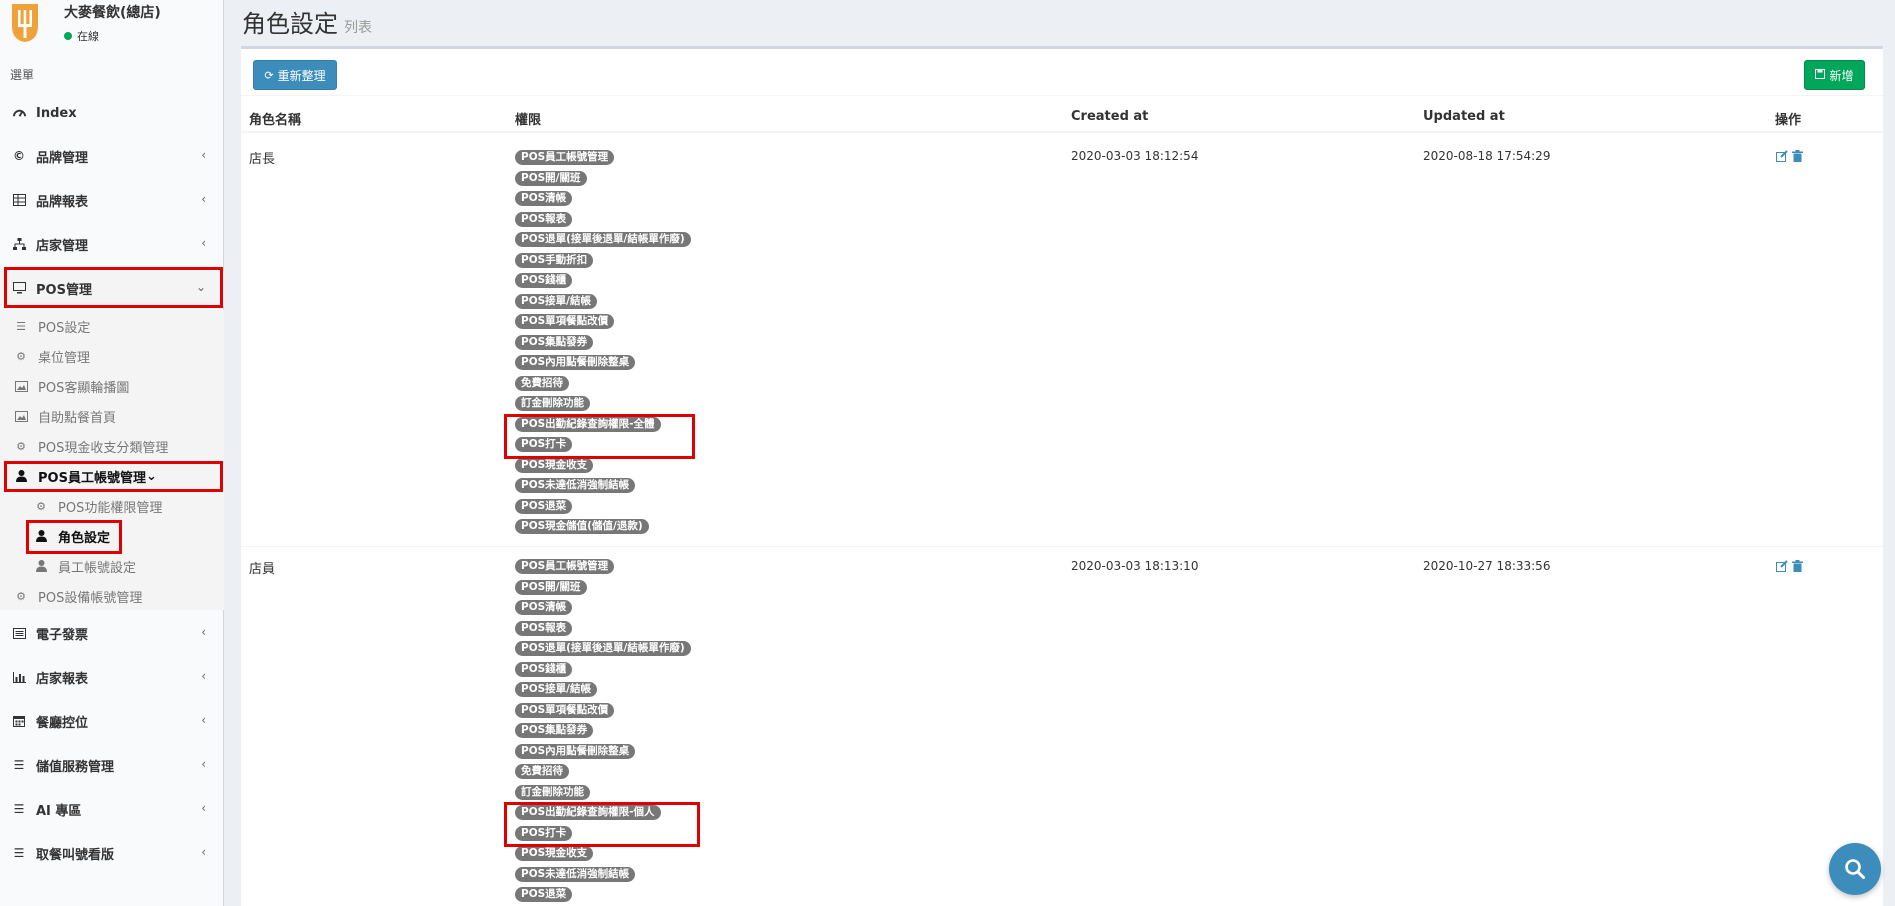  I want to click on sidebar-item-label: 品牌報表, so click(62, 202).